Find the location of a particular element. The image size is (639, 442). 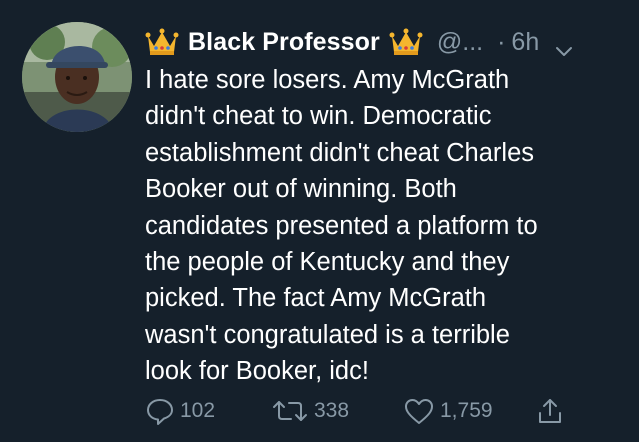

tweet-text-line: I hate sore losers. Amy McGrath is located at coordinates (327, 80).